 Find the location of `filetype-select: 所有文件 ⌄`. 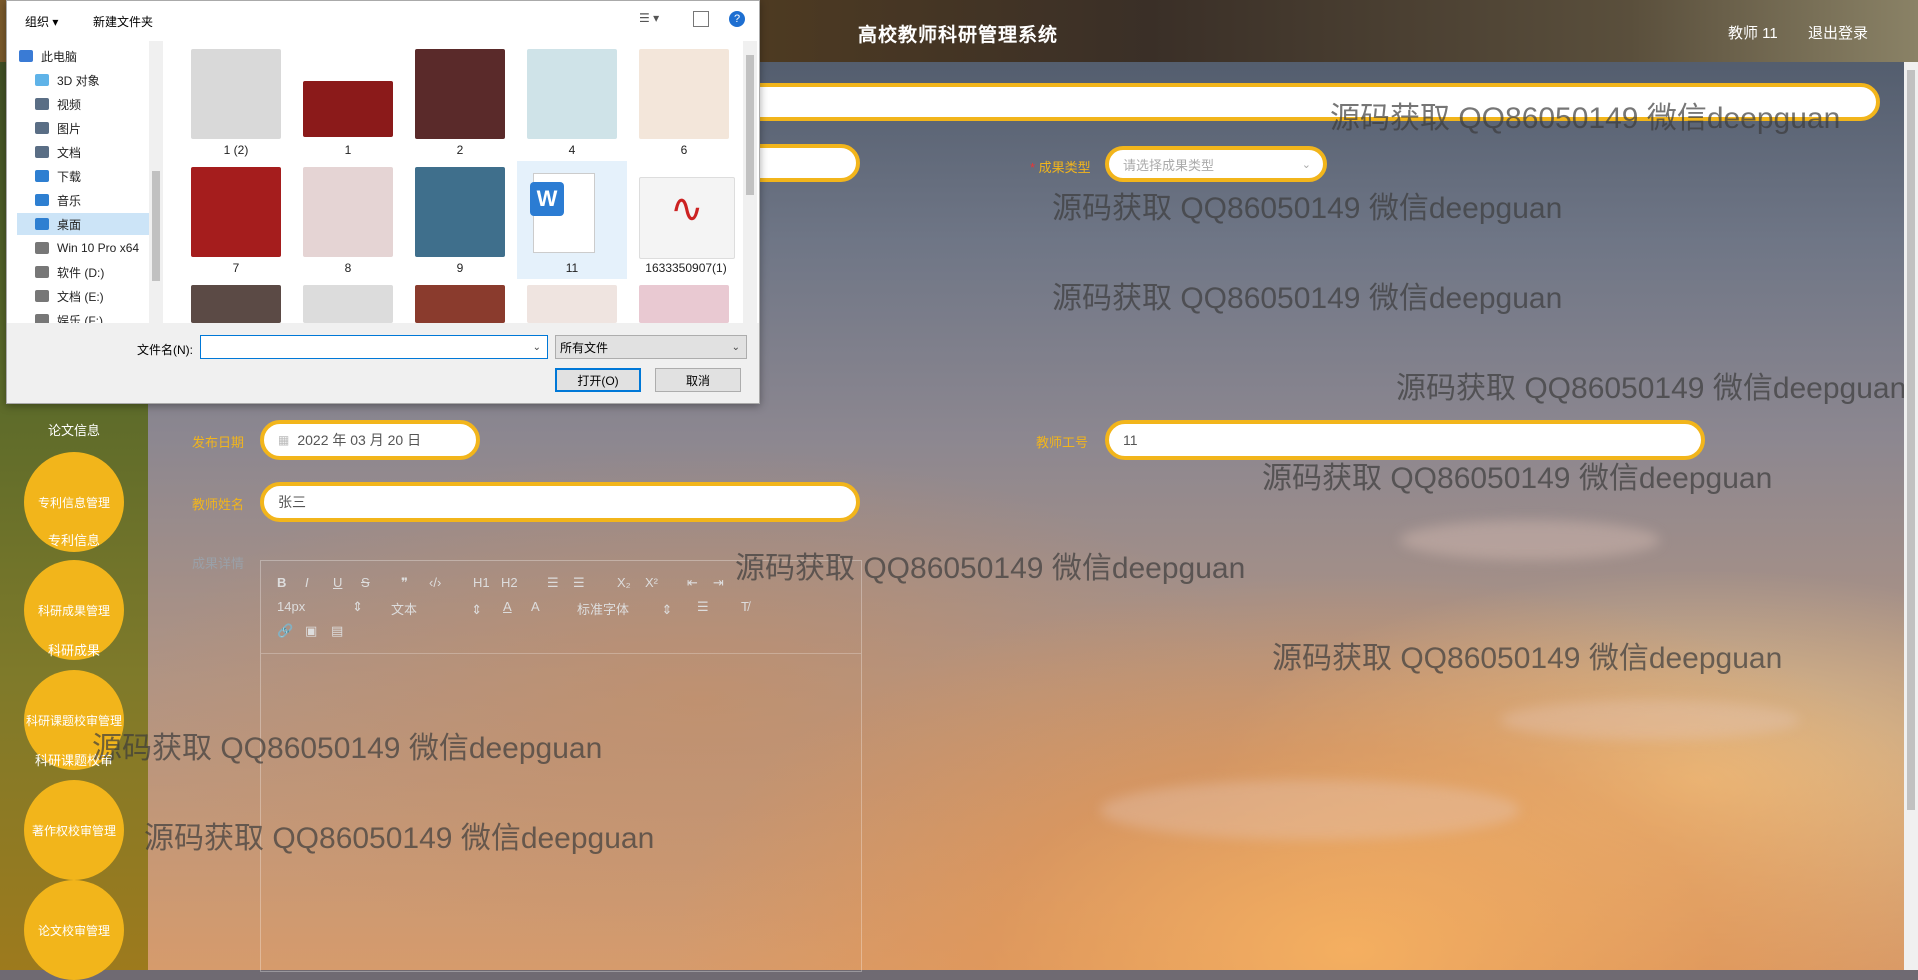

filetype-select: 所有文件 ⌄ is located at coordinates (651, 347).